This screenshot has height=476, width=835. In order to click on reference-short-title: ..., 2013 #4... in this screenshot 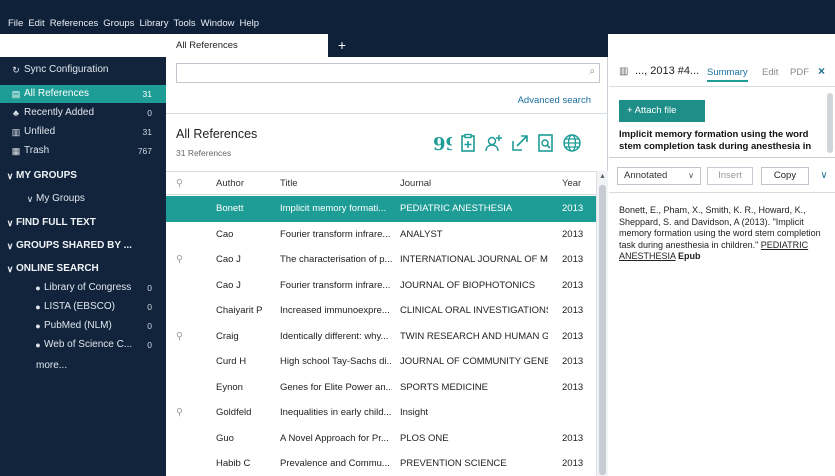, I will do `click(667, 71)`.